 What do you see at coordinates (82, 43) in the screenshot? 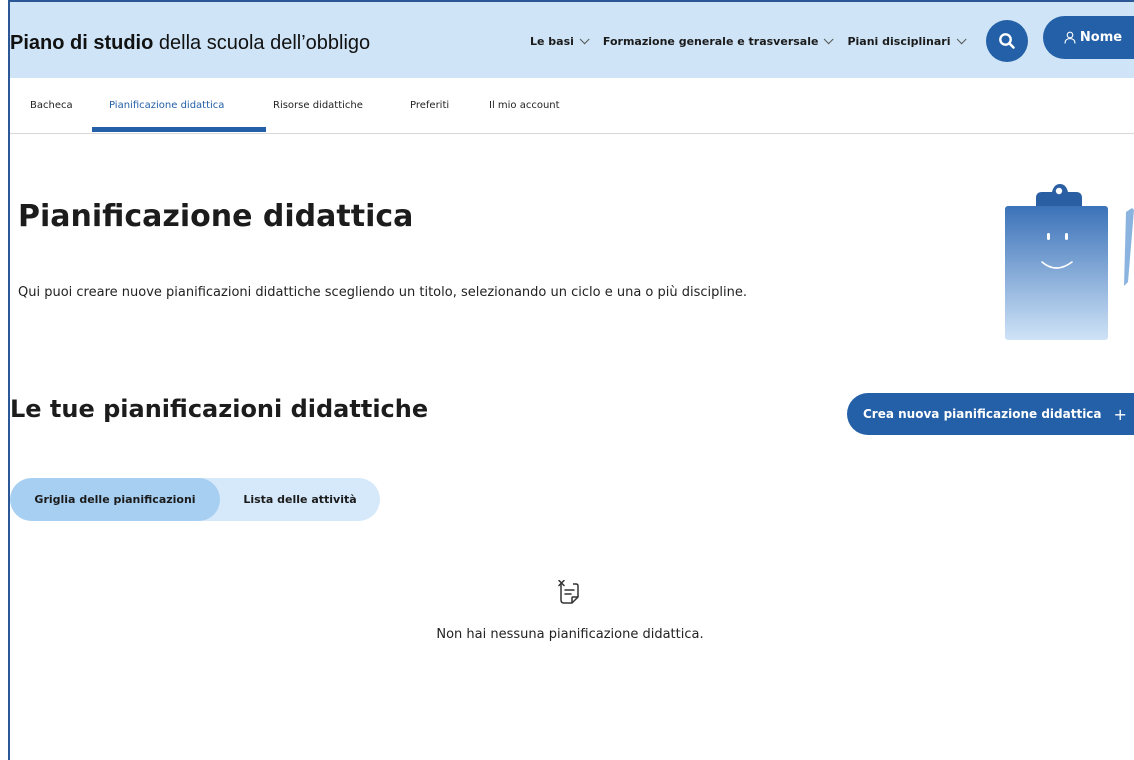
I see `brand-title-strong: Piano di studio` at bounding box center [82, 43].